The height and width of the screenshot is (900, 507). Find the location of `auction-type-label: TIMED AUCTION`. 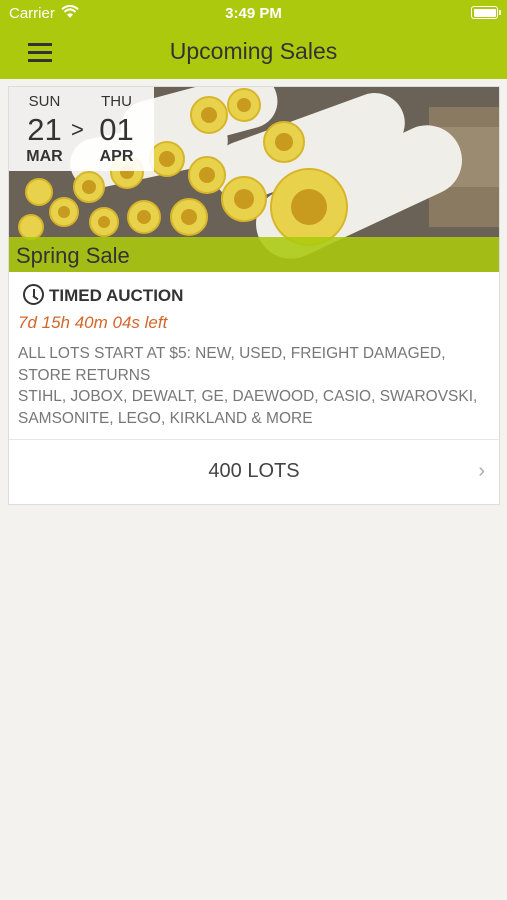

auction-type-label: TIMED AUCTION is located at coordinates (116, 295).